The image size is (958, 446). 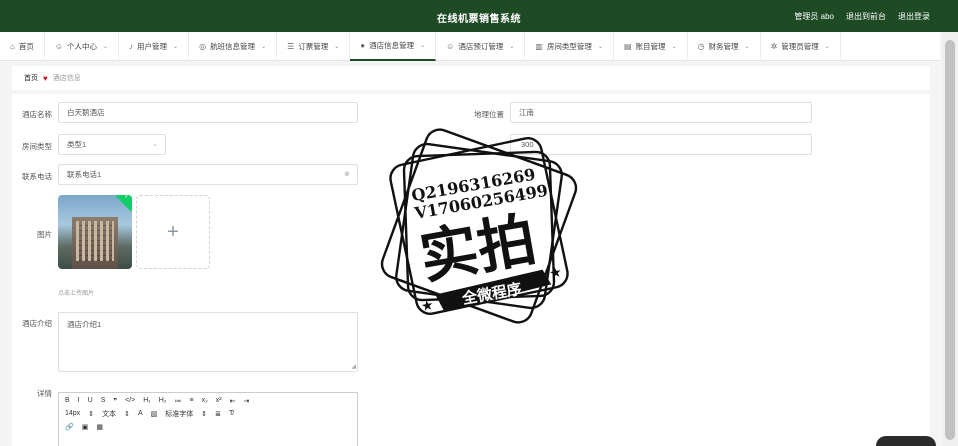 I want to click on admin-name: 管理员 abo, so click(x=814, y=16).